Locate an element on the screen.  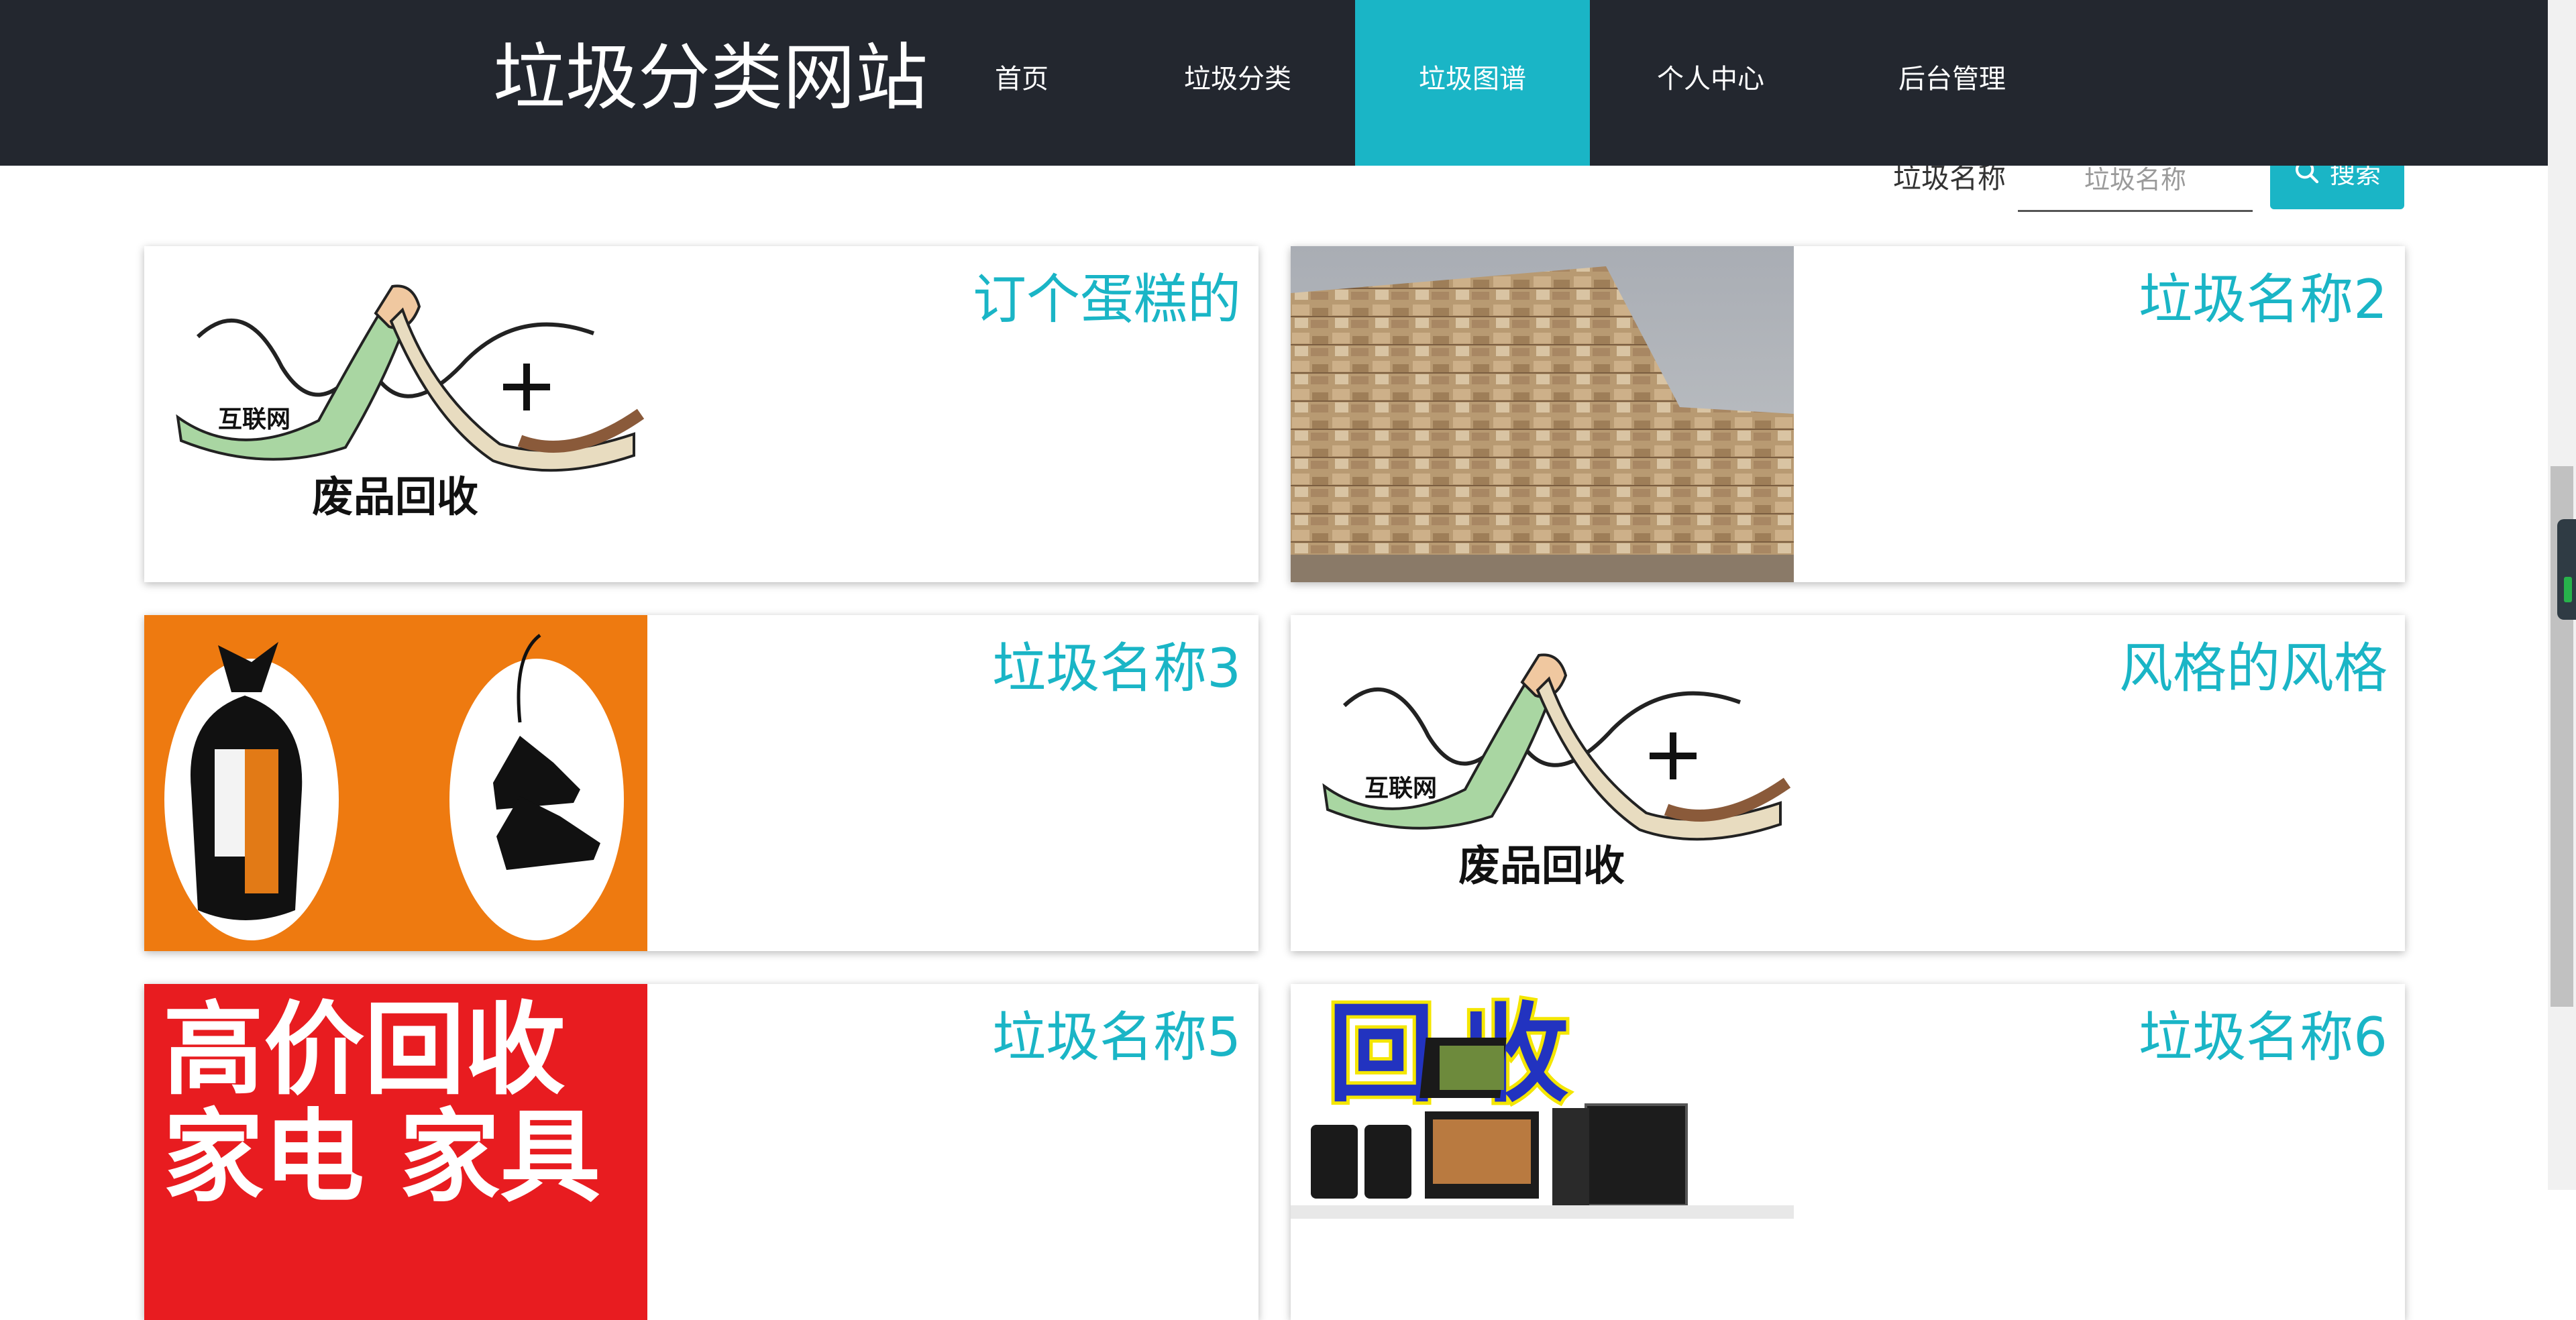
nav-home: 首页 is located at coordinates (1021, 83).